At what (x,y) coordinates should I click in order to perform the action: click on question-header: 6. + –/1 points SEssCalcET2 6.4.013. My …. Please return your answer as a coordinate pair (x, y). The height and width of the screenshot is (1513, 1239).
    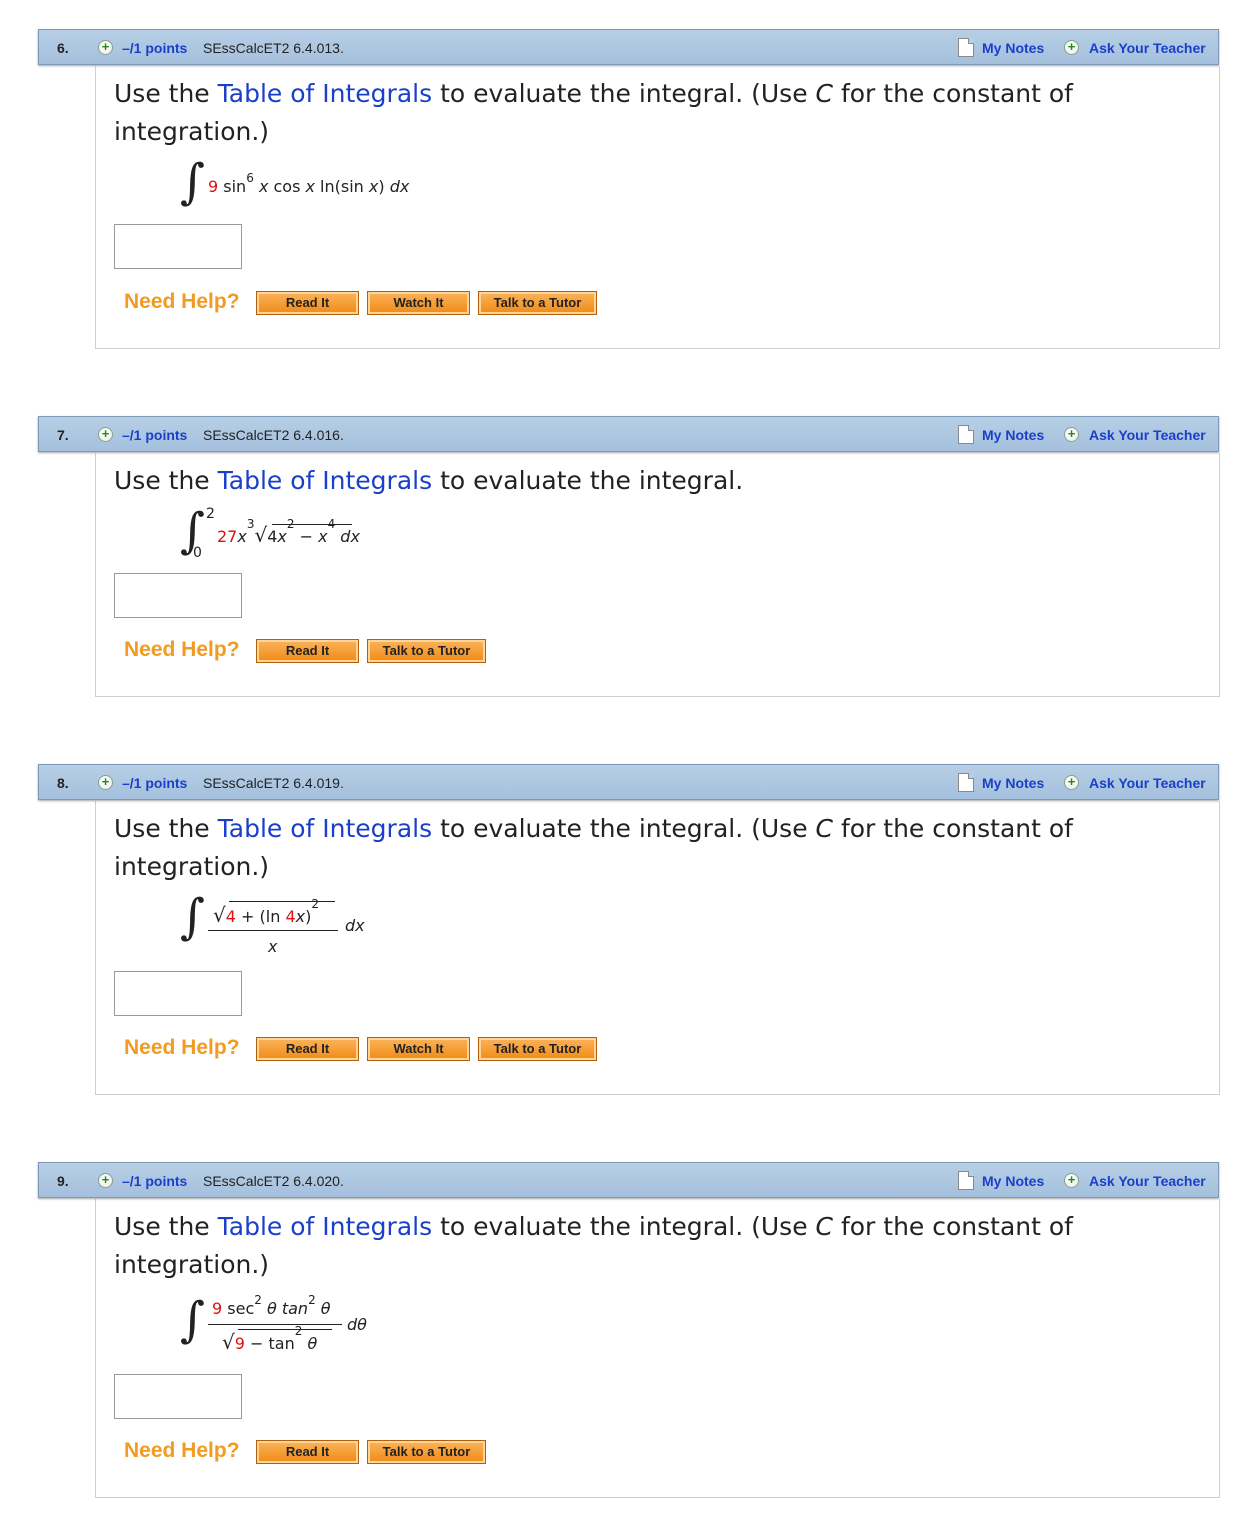
    Looking at the image, I should click on (628, 47).